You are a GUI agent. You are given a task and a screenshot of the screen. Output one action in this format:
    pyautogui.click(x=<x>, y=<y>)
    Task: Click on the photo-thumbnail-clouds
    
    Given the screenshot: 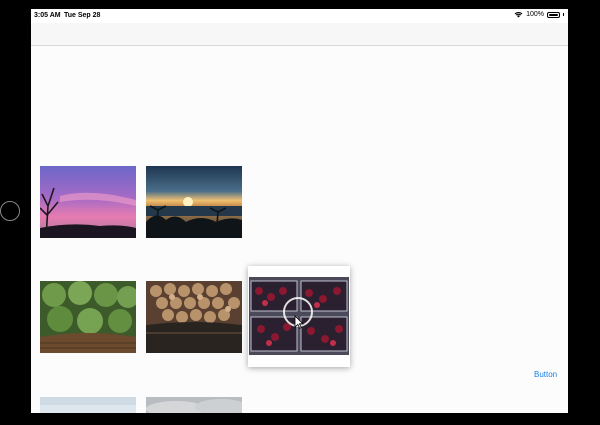 What is the action you would take?
    pyautogui.click(x=194, y=405)
    